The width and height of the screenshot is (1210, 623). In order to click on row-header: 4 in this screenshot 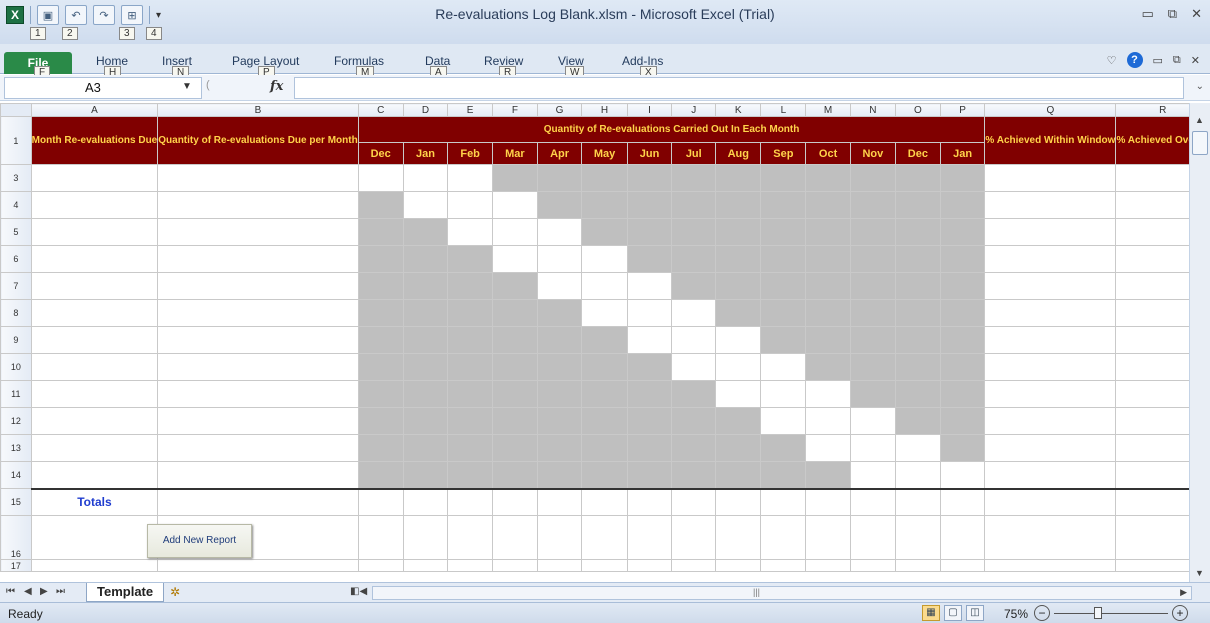, I will do `click(16, 205)`.